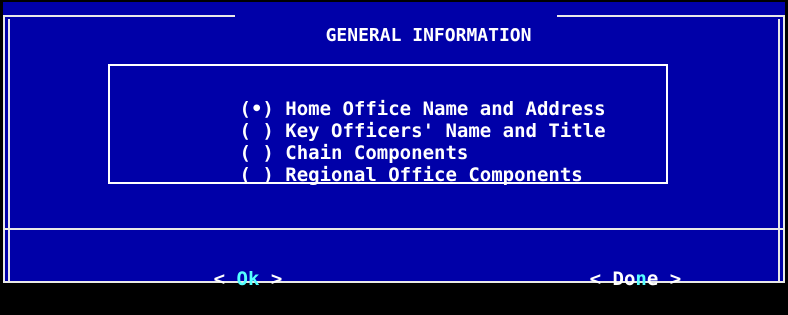 The height and width of the screenshot is (315, 788). I want to click on ok-button-text-rest: k, so click(253, 279).